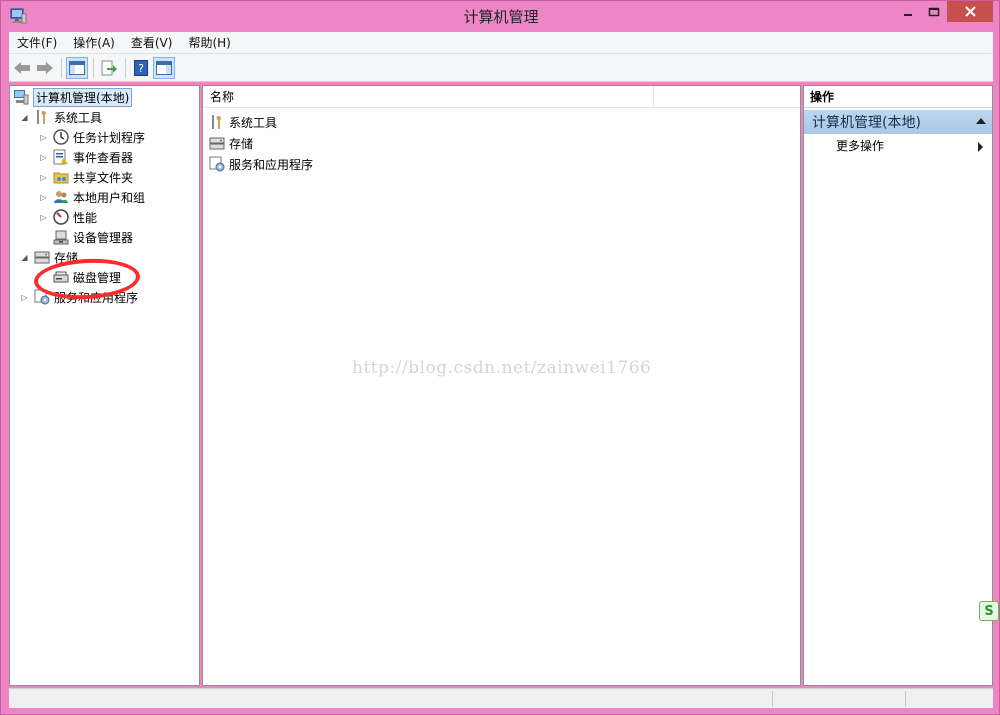  I want to click on tree-item-storage: ◢ 存储, so click(48, 257).